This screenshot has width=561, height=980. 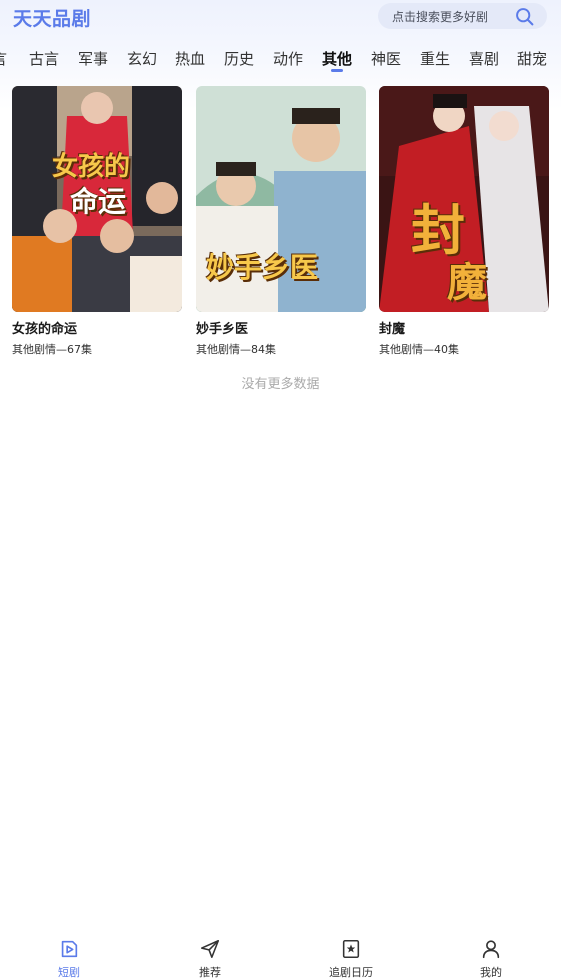 I want to click on bottom-nav: 短剧 推荐 追剧日历 我的, so click(x=280, y=955).